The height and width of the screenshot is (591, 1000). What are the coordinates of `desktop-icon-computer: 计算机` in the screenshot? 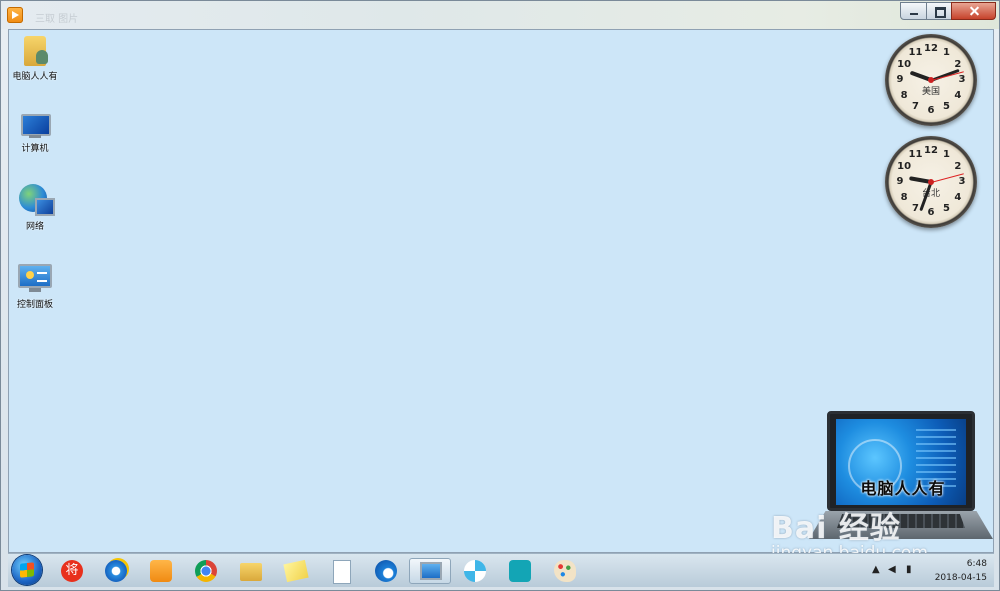 It's located at (35, 133).